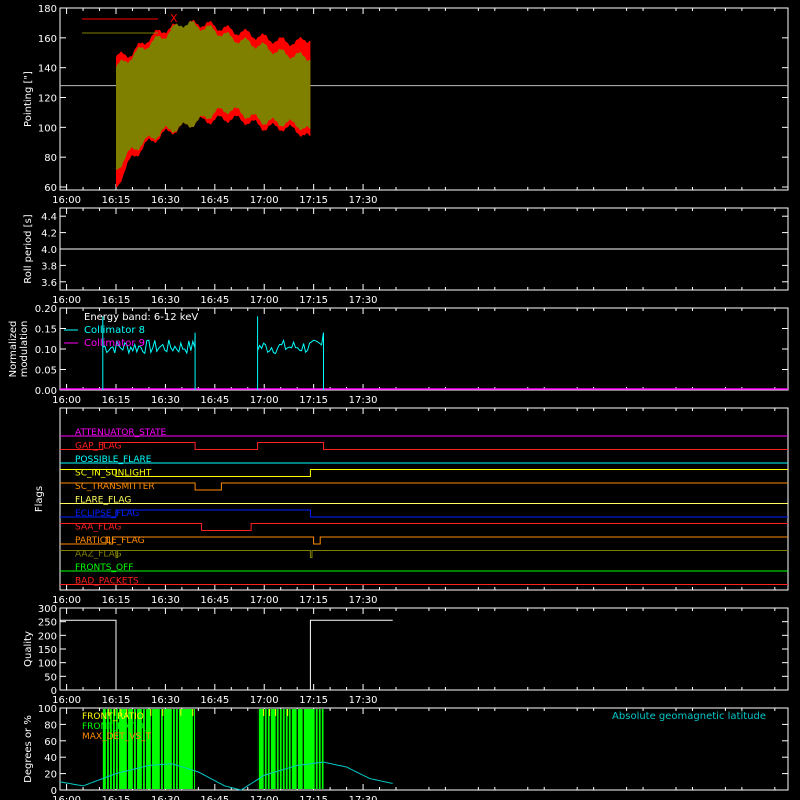 The image size is (800, 800). I want to click on modulation-ylabel: modulation, so click(24, 349).